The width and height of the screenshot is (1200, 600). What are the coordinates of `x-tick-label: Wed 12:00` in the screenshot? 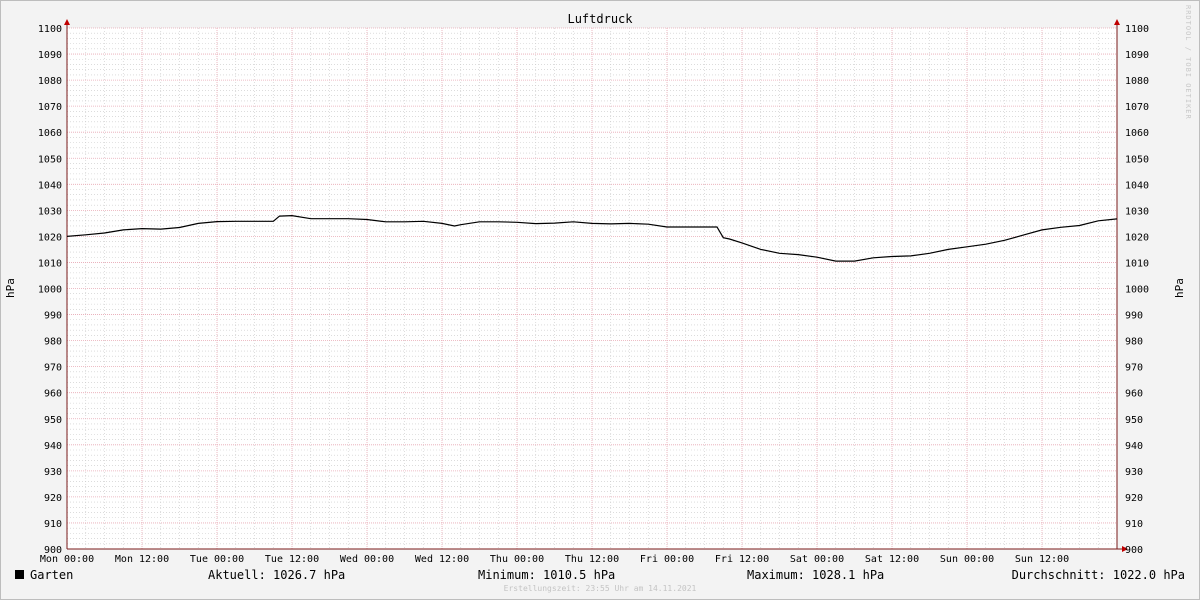 It's located at (442, 559).